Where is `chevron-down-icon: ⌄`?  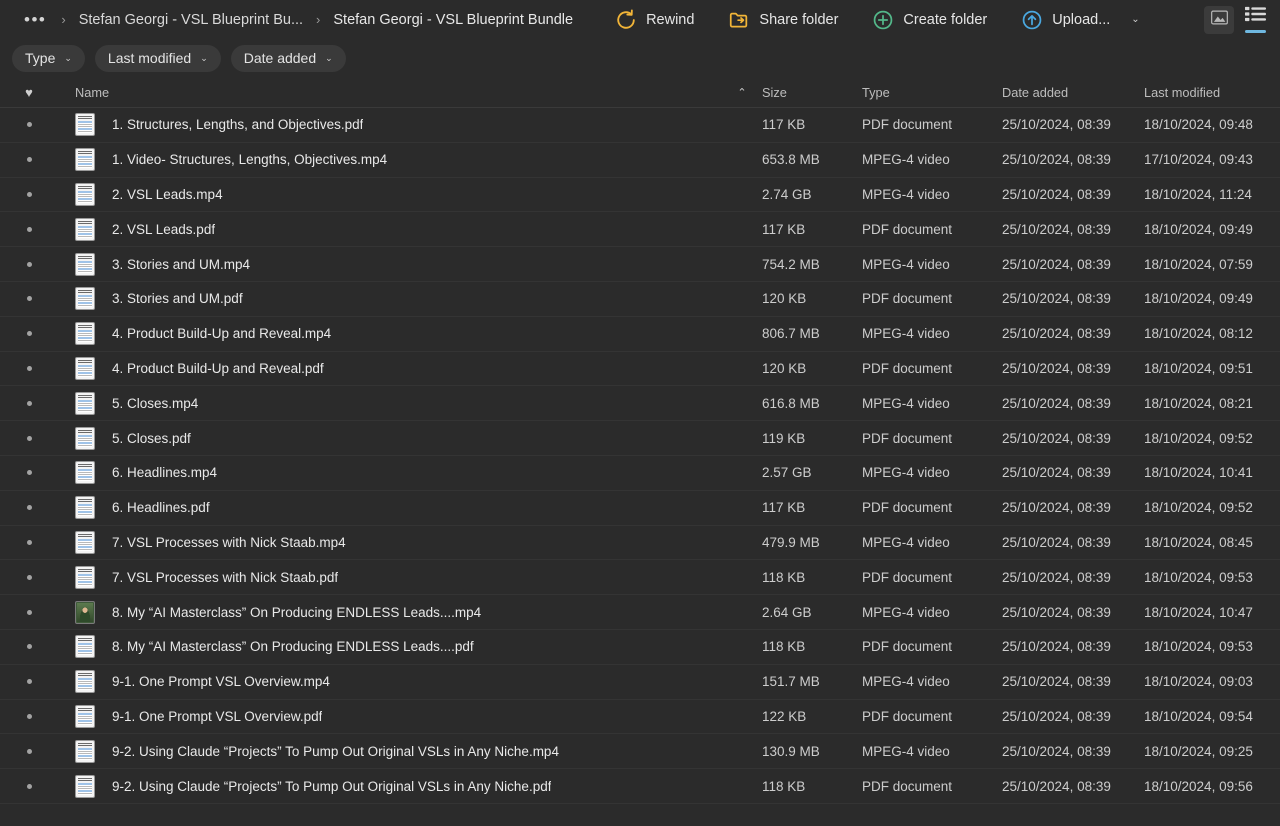
chevron-down-icon: ⌄ is located at coordinates (1135, 19).